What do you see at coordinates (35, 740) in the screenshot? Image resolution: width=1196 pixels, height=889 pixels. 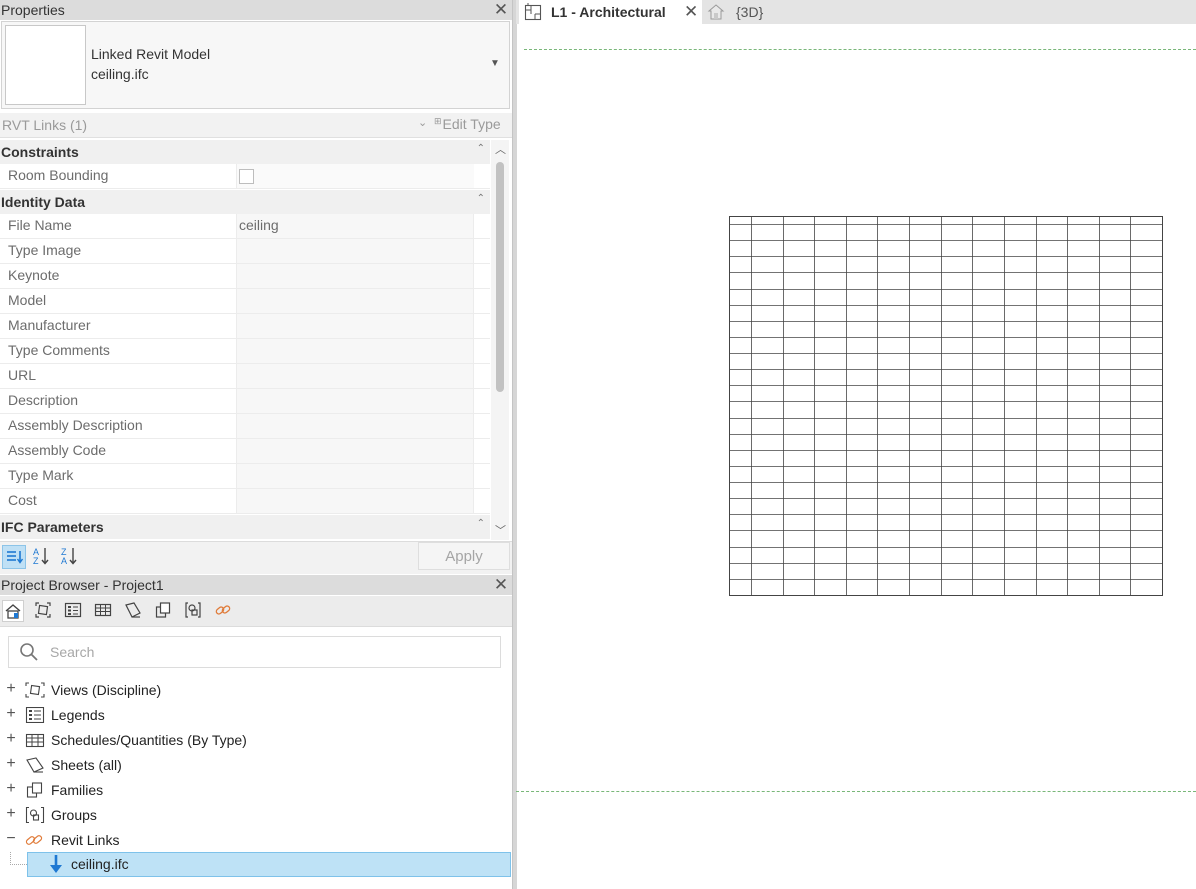 I see `schedules-icon` at bounding box center [35, 740].